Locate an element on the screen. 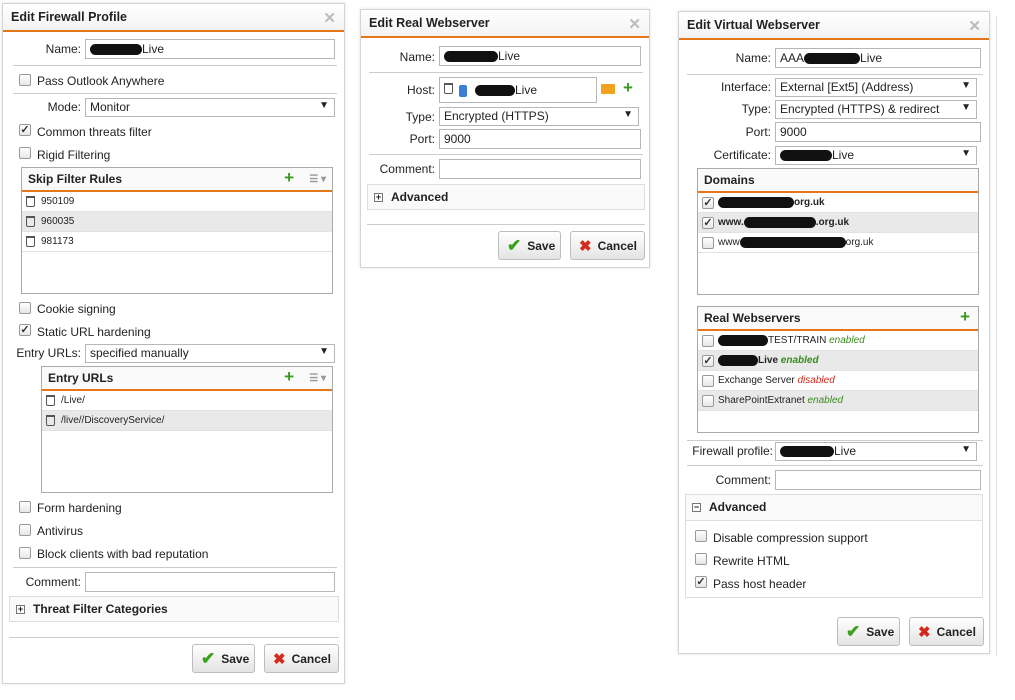 The width and height of the screenshot is (1015, 700). entry-urls-select: specified manually ▼ is located at coordinates (210, 353).